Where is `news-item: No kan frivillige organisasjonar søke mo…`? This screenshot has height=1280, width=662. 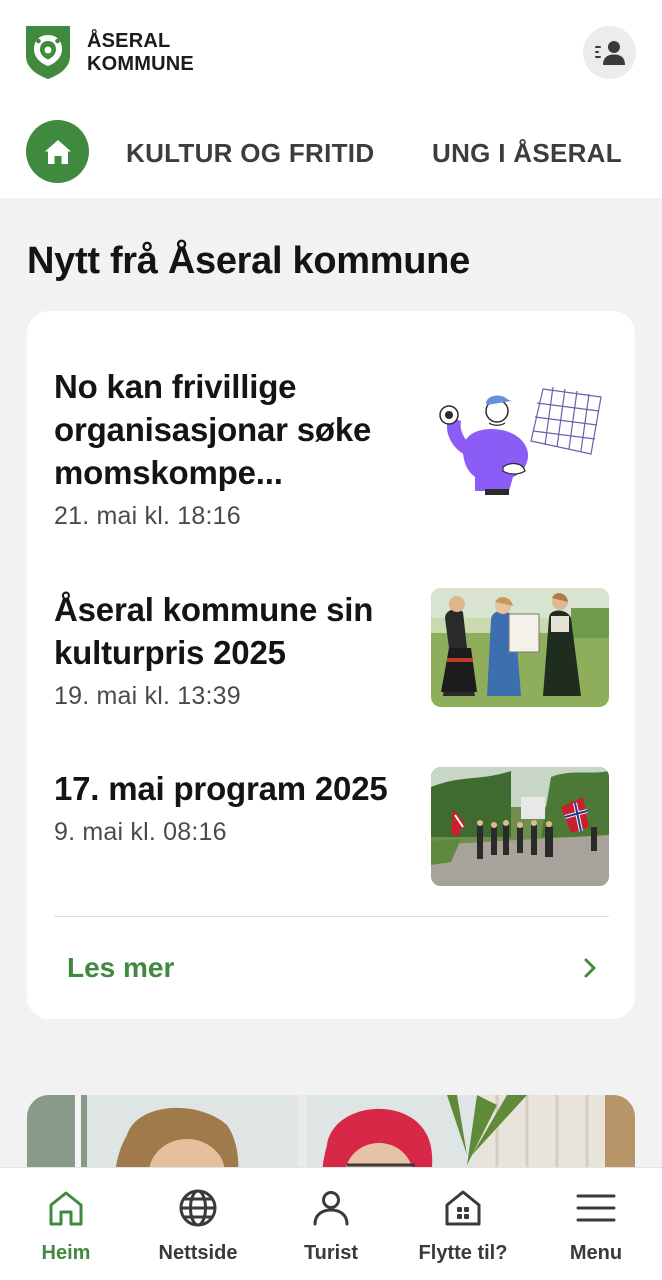
news-item: No kan frivillige organisasjonar søke mo… is located at coordinates (331, 448).